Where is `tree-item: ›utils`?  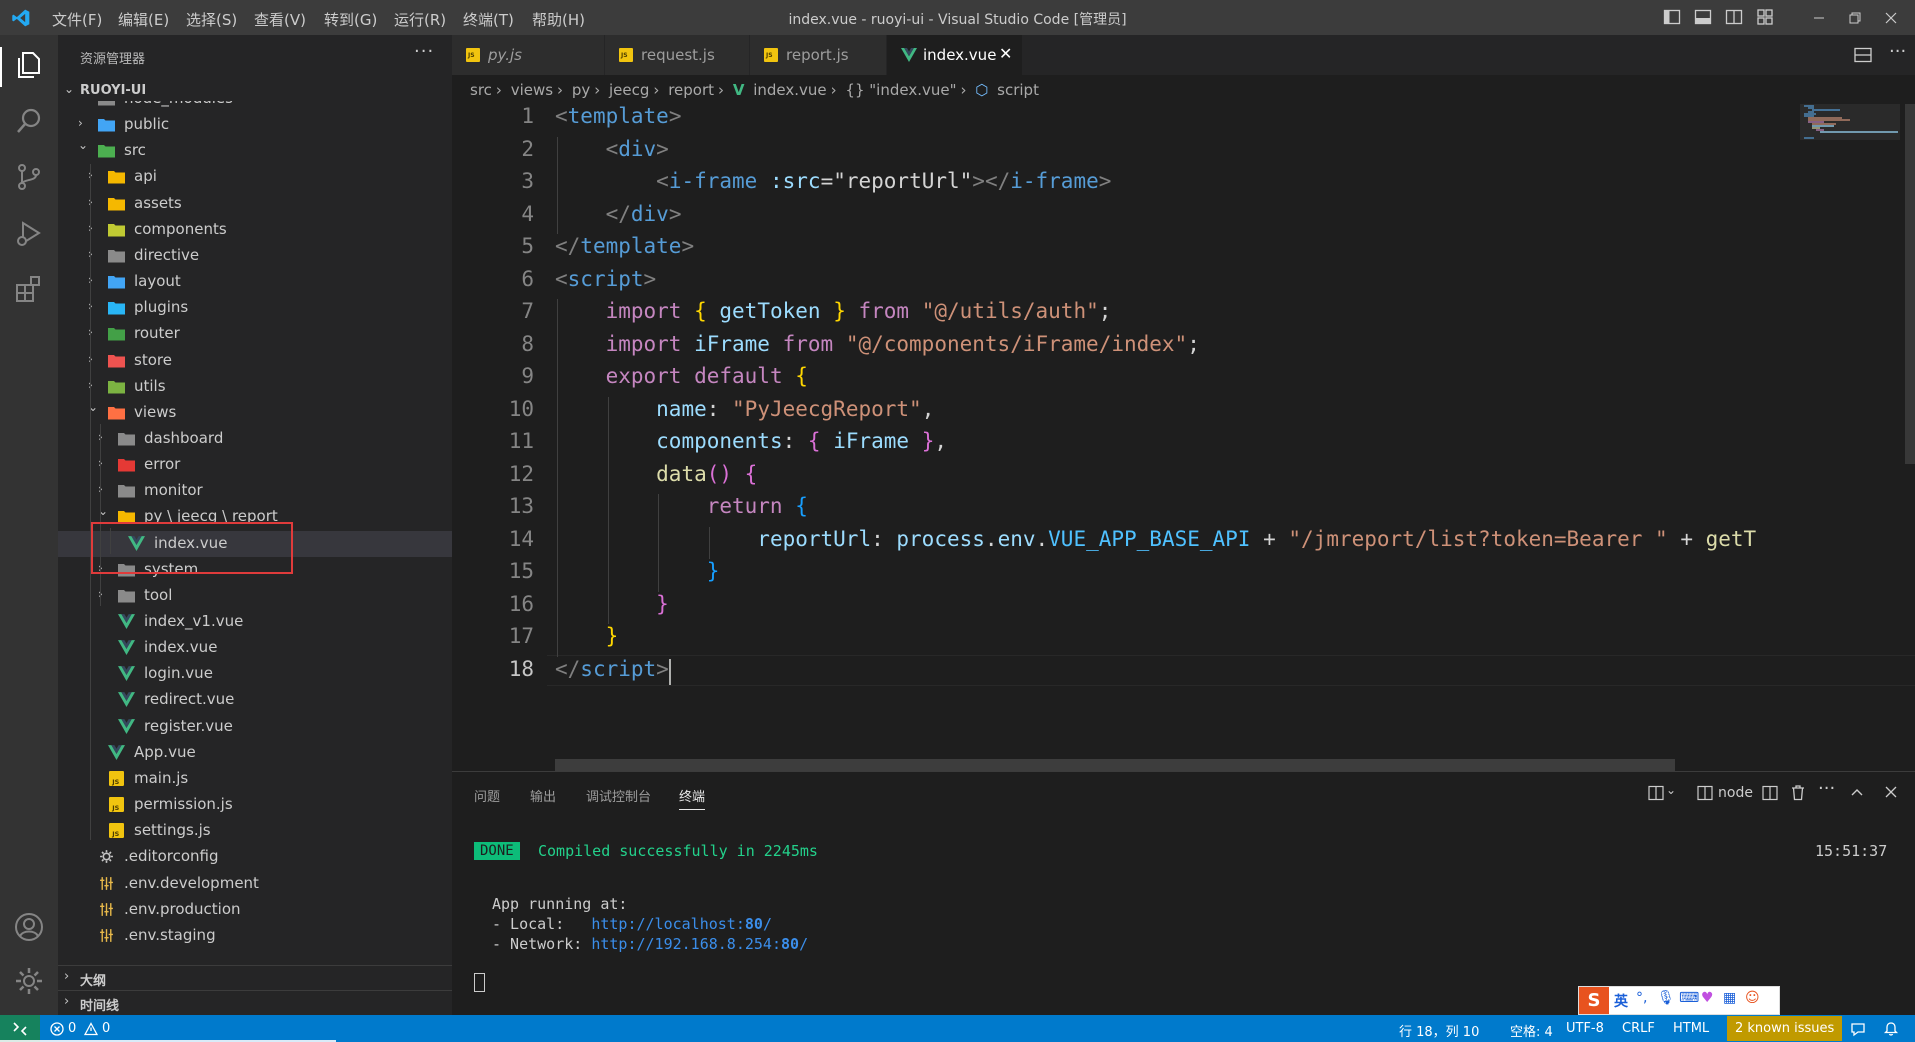
tree-item: ›utils is located at coordinates (255, 387).